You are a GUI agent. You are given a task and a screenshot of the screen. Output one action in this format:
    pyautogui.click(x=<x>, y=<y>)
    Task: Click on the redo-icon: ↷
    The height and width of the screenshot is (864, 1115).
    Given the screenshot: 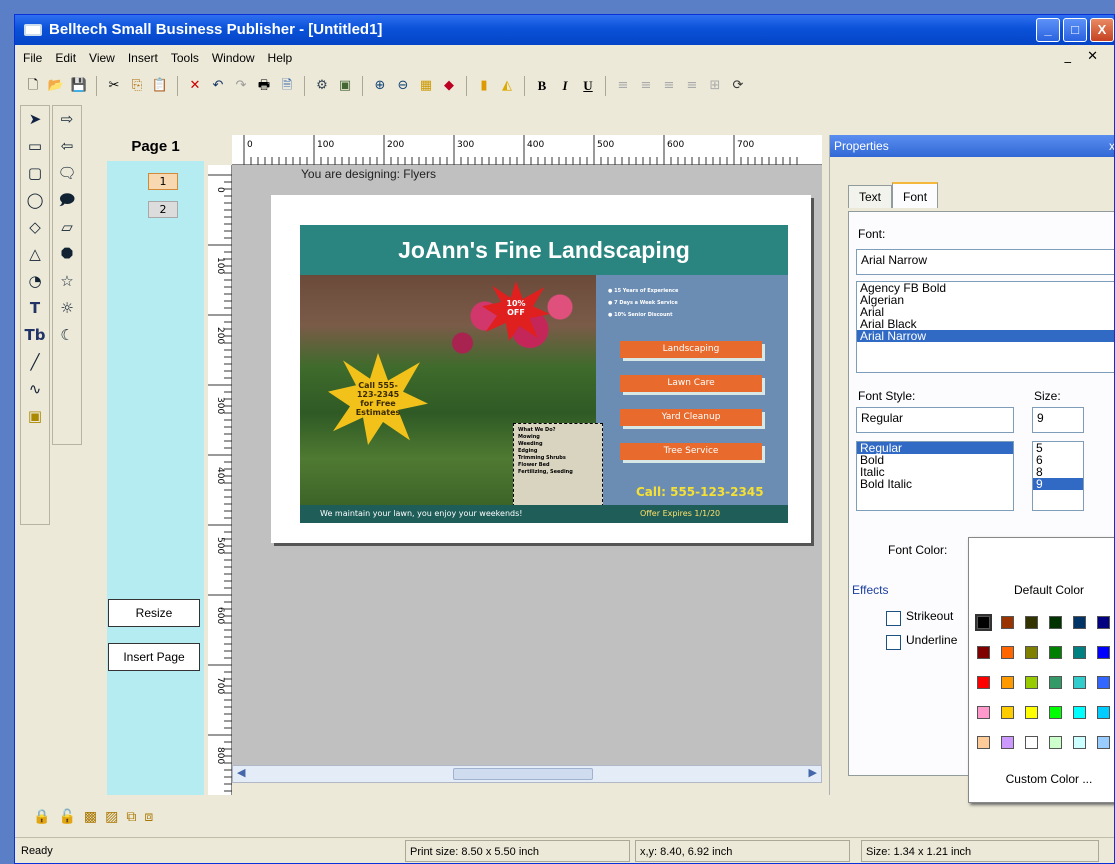 What is the action you would take?
    pyautogui.click(x=241, y=86)
    